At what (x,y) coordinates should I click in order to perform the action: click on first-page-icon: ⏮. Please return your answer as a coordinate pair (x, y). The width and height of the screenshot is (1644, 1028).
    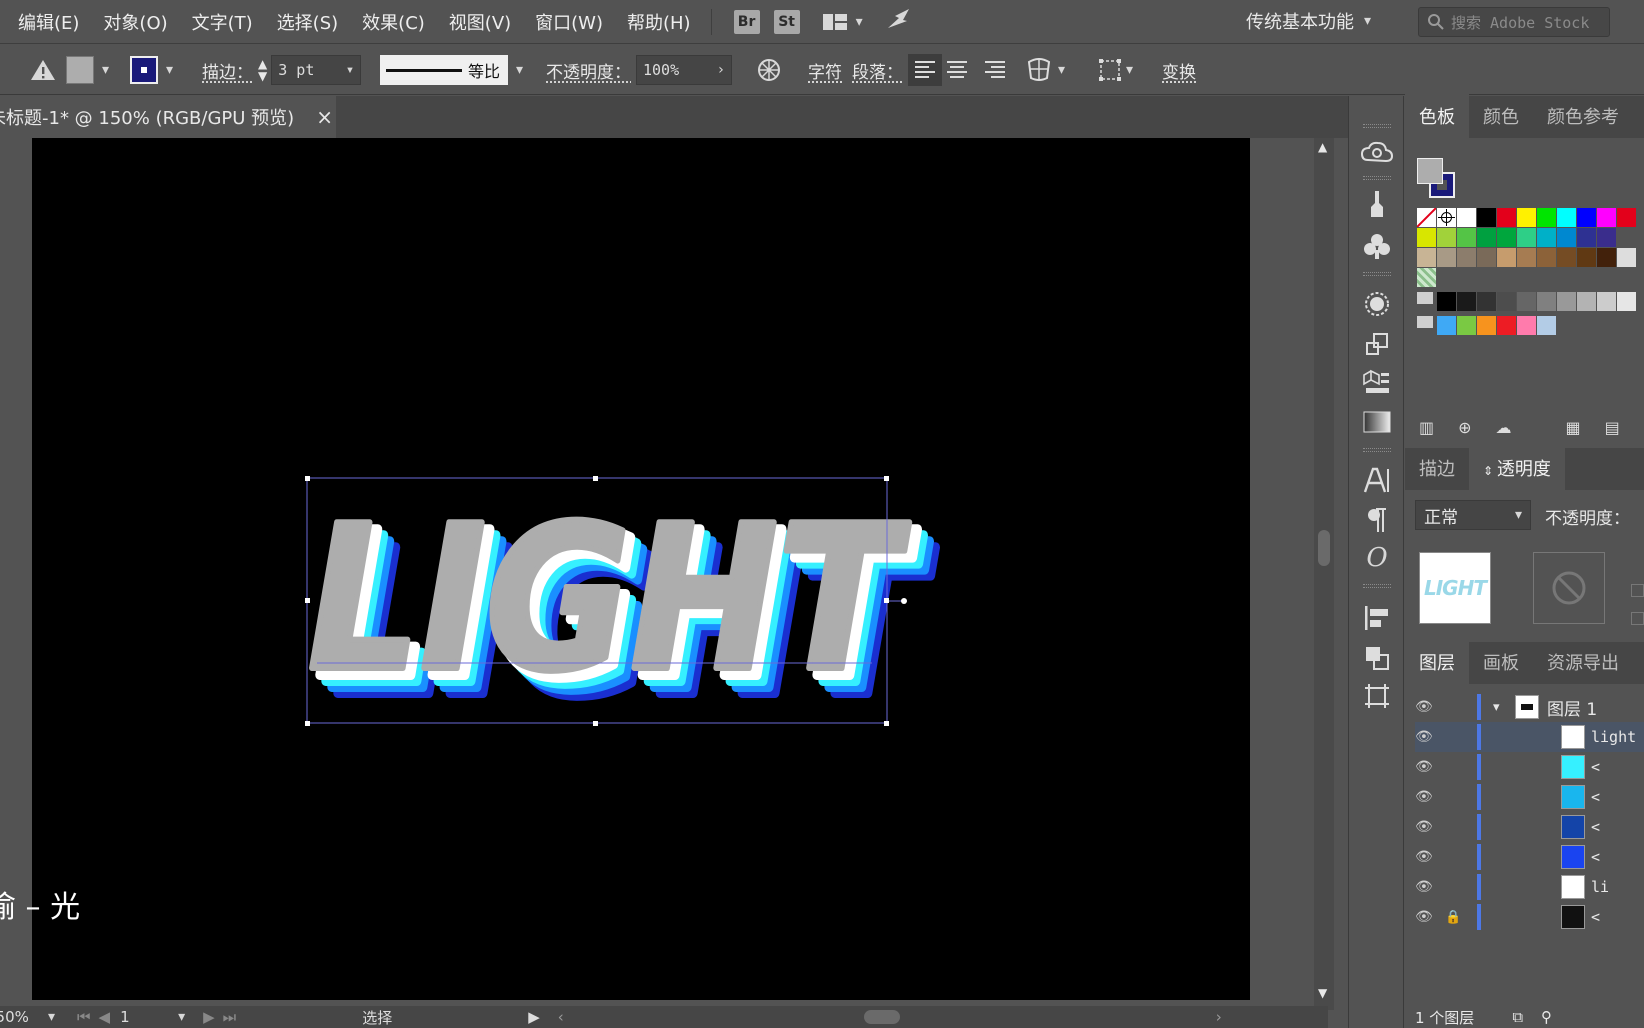
    Looking at the image, I should click on (84, 1017).